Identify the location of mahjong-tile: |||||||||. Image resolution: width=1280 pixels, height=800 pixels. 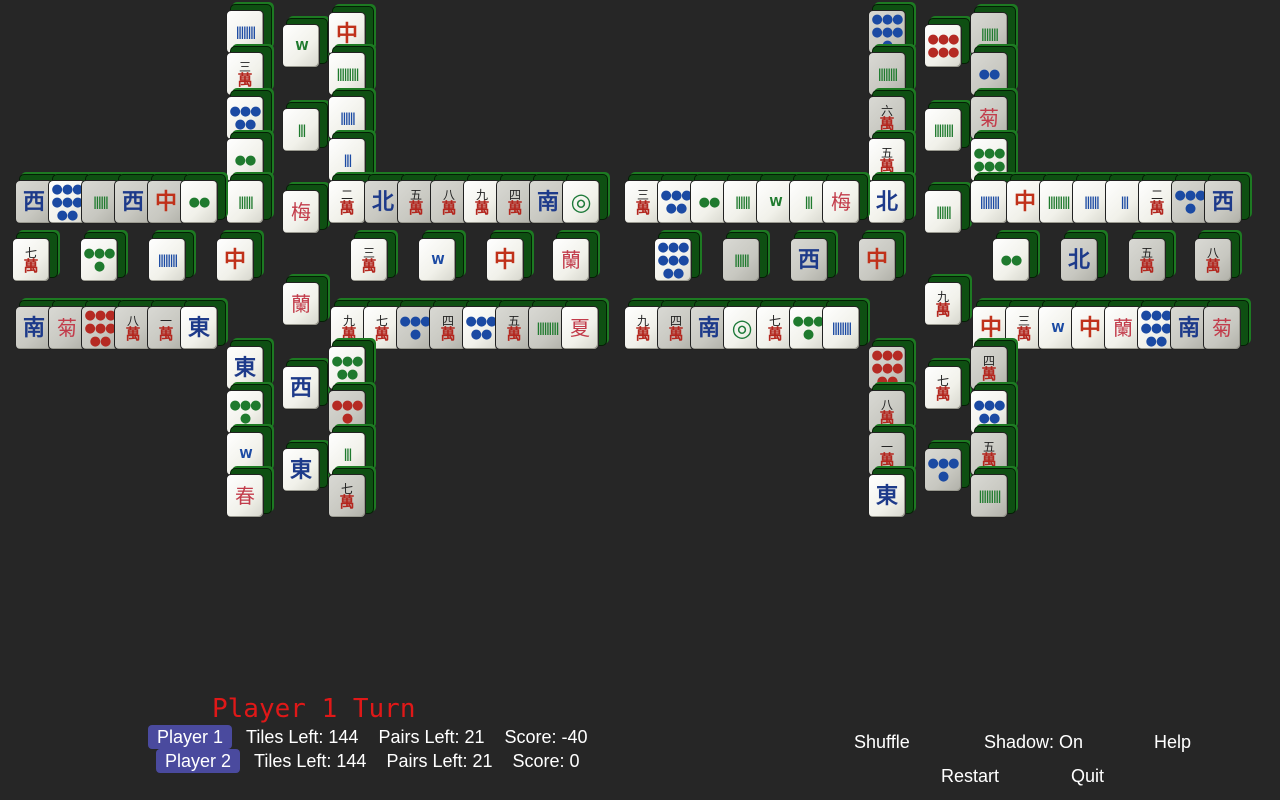
(993, 496).